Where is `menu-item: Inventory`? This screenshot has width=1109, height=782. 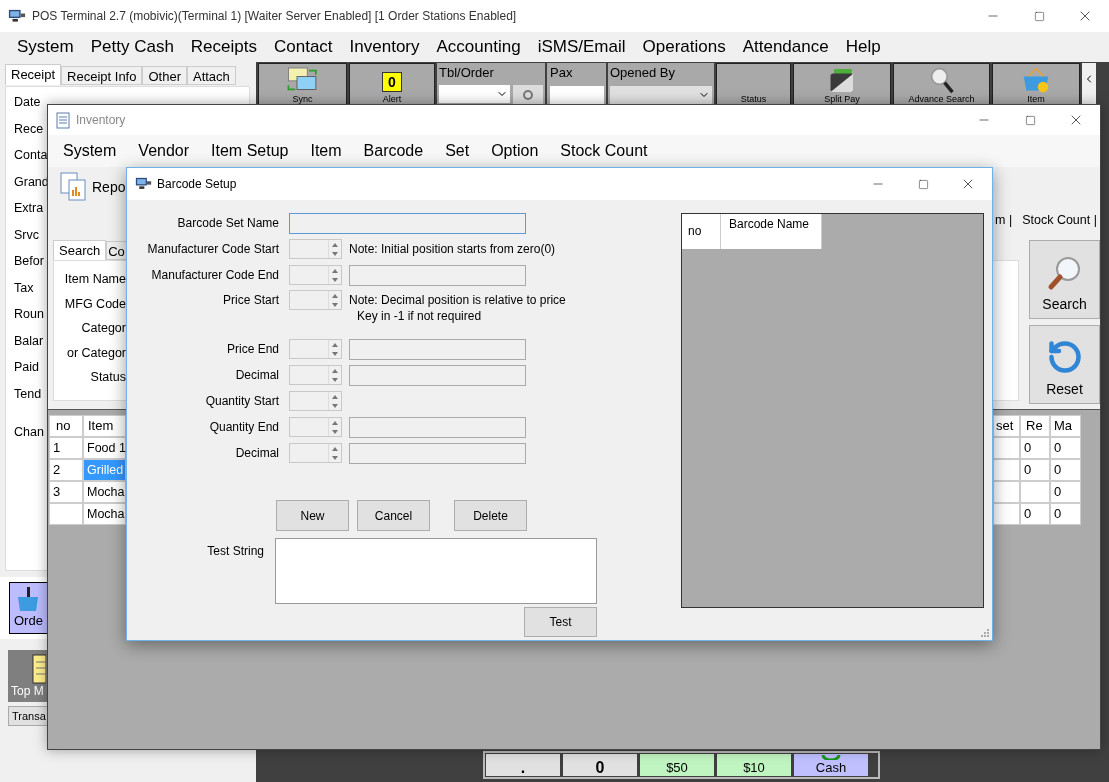 menu-item: Inventory is located at coordinates (384, 47).